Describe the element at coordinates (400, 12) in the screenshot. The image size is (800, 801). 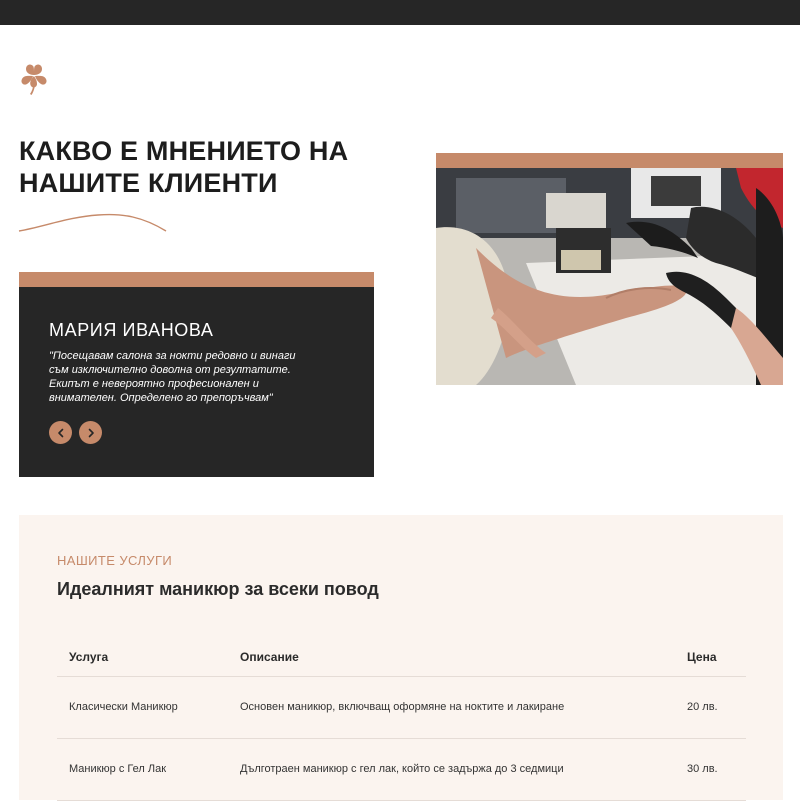
I see `top-bar` at that location.